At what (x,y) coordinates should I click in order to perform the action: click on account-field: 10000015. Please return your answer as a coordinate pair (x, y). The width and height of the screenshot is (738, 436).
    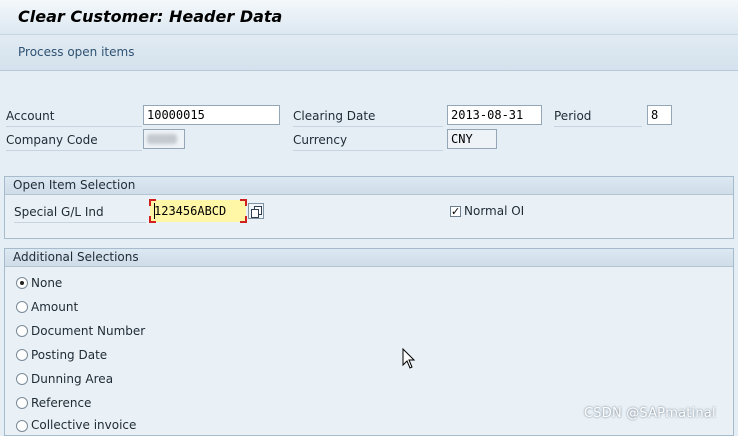
    Looking at the image, I should click on (211, 115).